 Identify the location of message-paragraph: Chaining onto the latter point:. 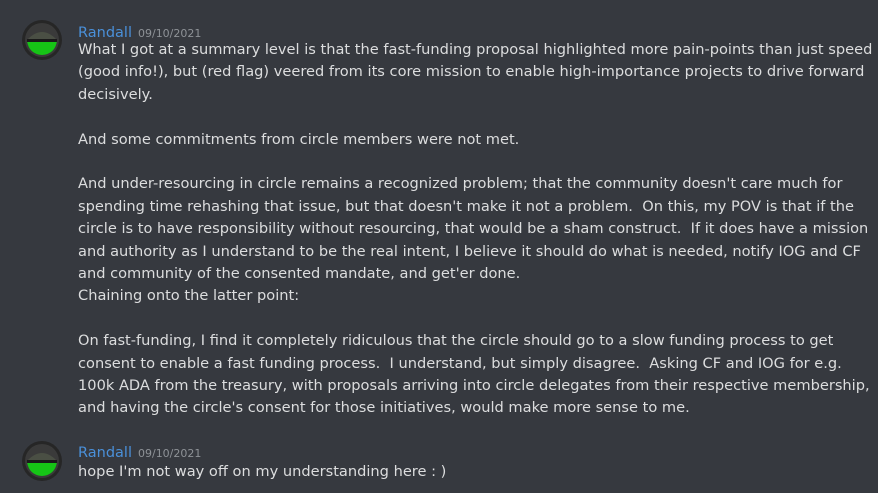
(189, 296).